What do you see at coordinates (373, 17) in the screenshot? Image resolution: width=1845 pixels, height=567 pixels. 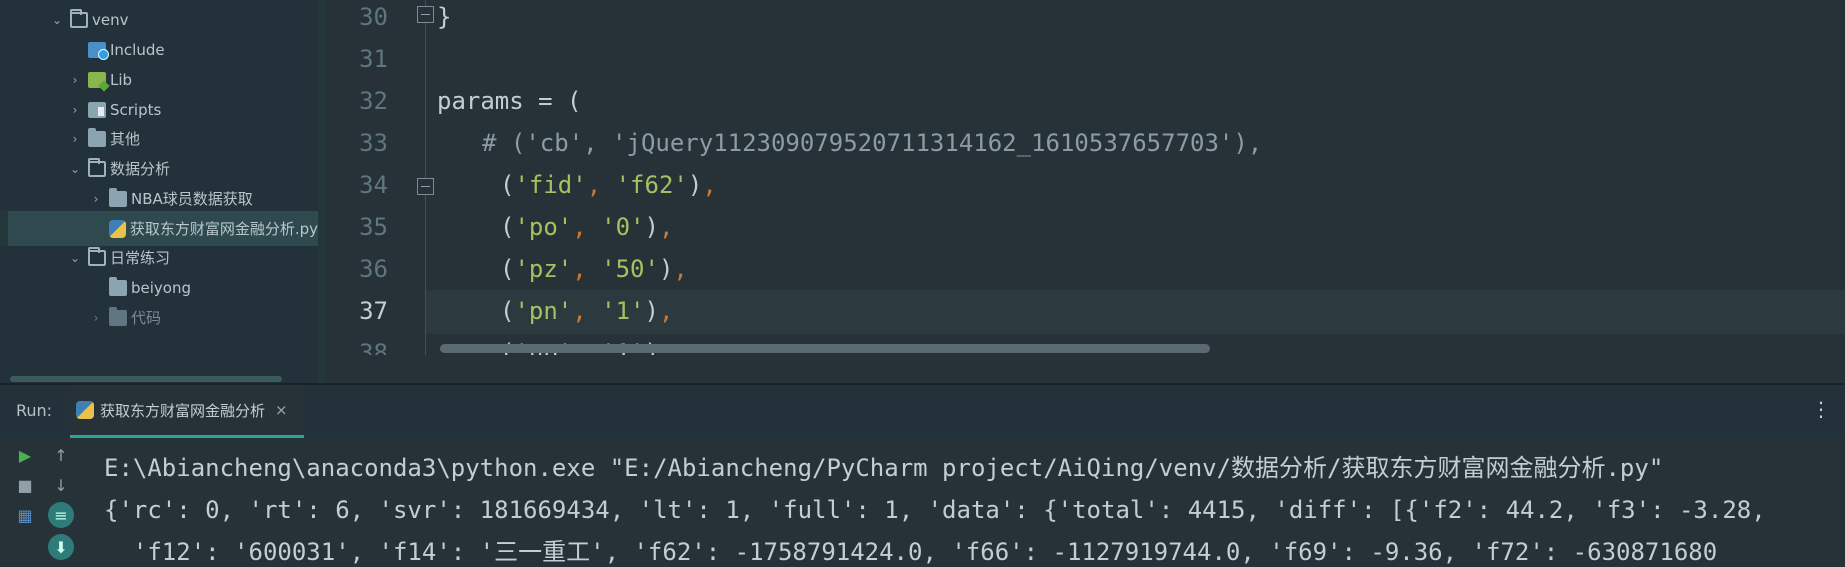 I see `line-number: 30` at bounding box center [373, 17].